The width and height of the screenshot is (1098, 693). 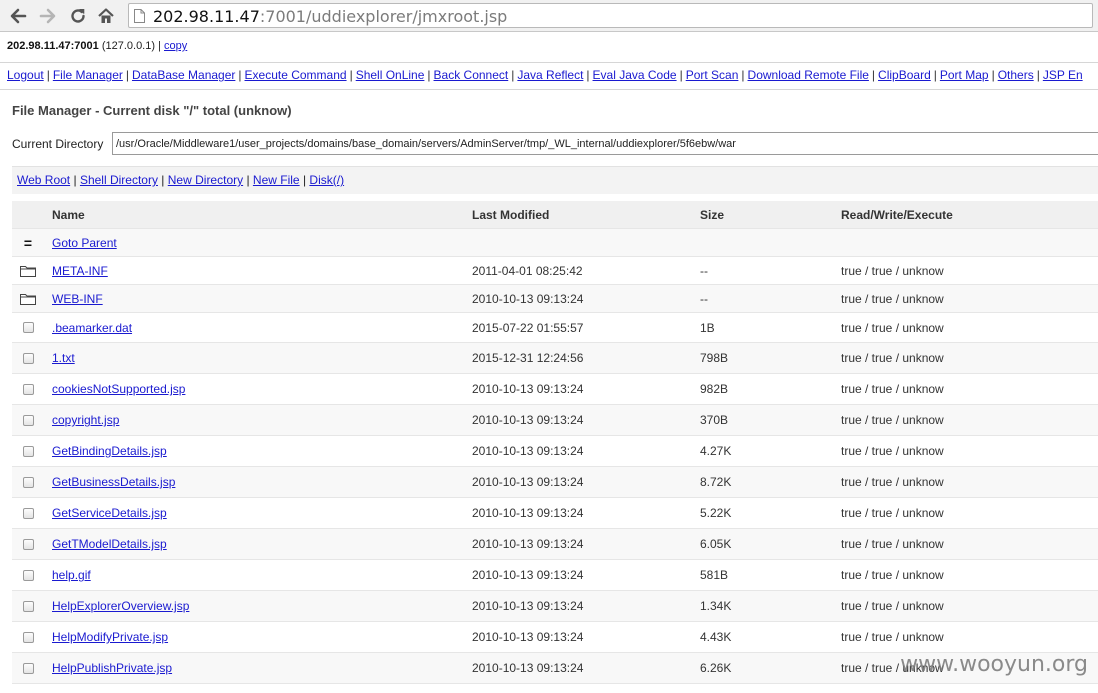 What do you see at coordinates (714, 420) in the screenshot?
I see `size-cell: 370B` at bounding box center [714, 420].